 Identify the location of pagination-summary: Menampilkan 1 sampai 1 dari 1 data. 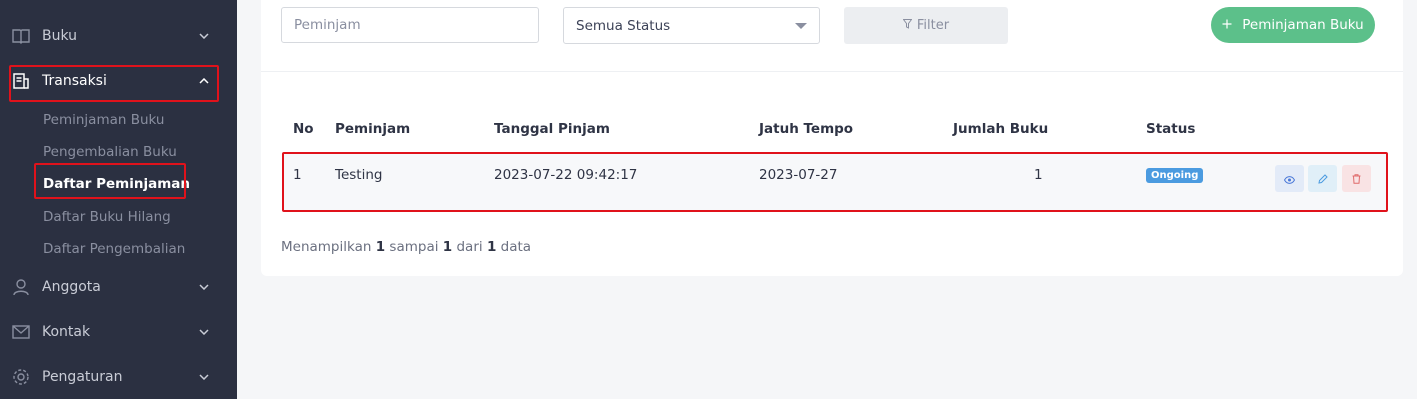
(406, 247).